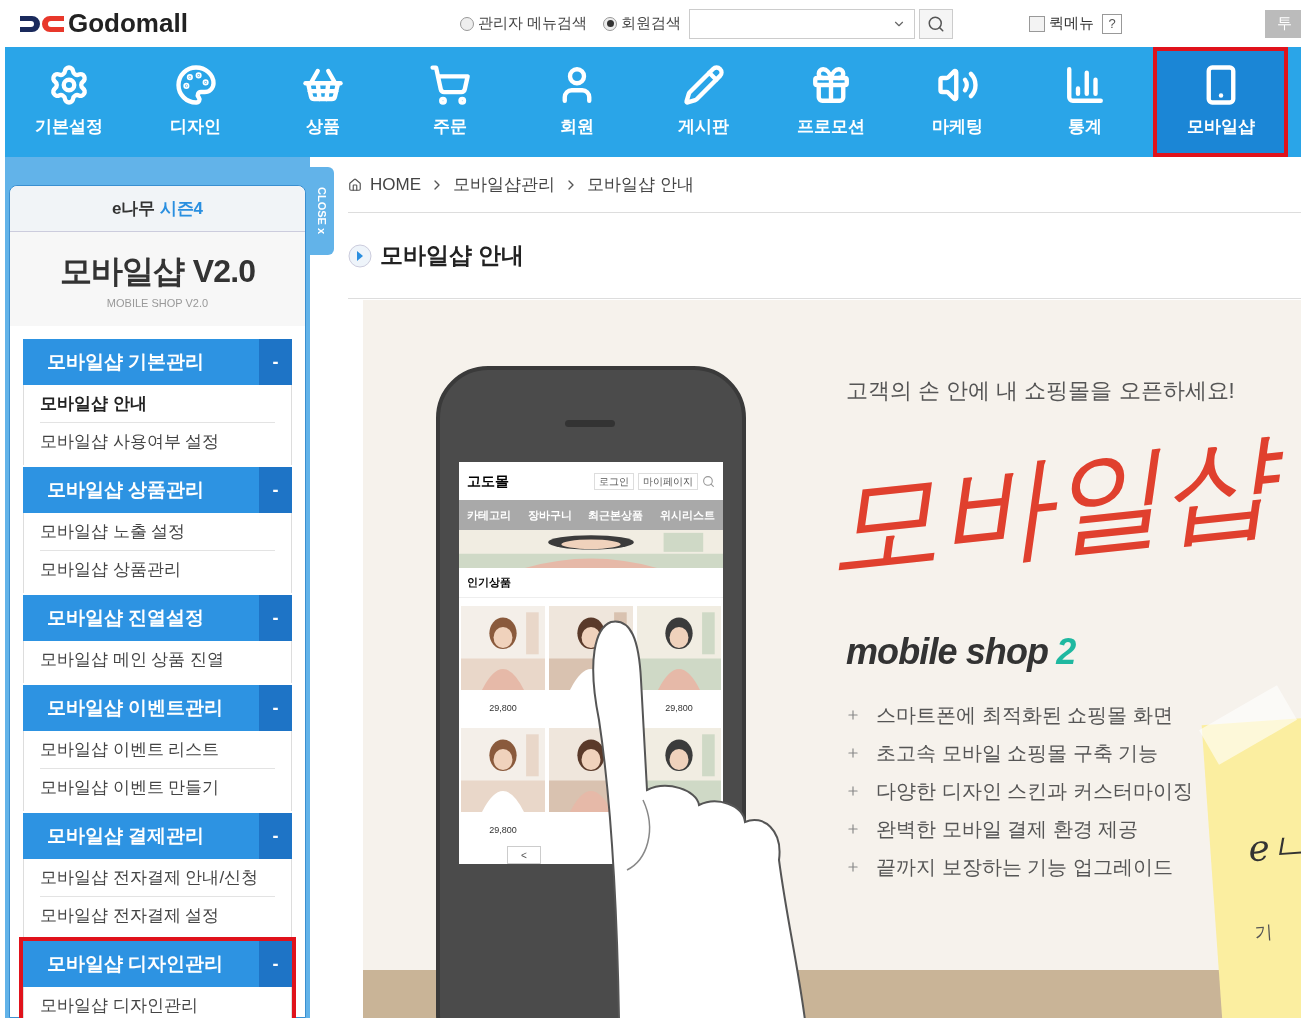 This screenshot has width=1301, height=1018. I want to click on menu-group-header: 모바일샵 기본관리 -, so click(157, 362).